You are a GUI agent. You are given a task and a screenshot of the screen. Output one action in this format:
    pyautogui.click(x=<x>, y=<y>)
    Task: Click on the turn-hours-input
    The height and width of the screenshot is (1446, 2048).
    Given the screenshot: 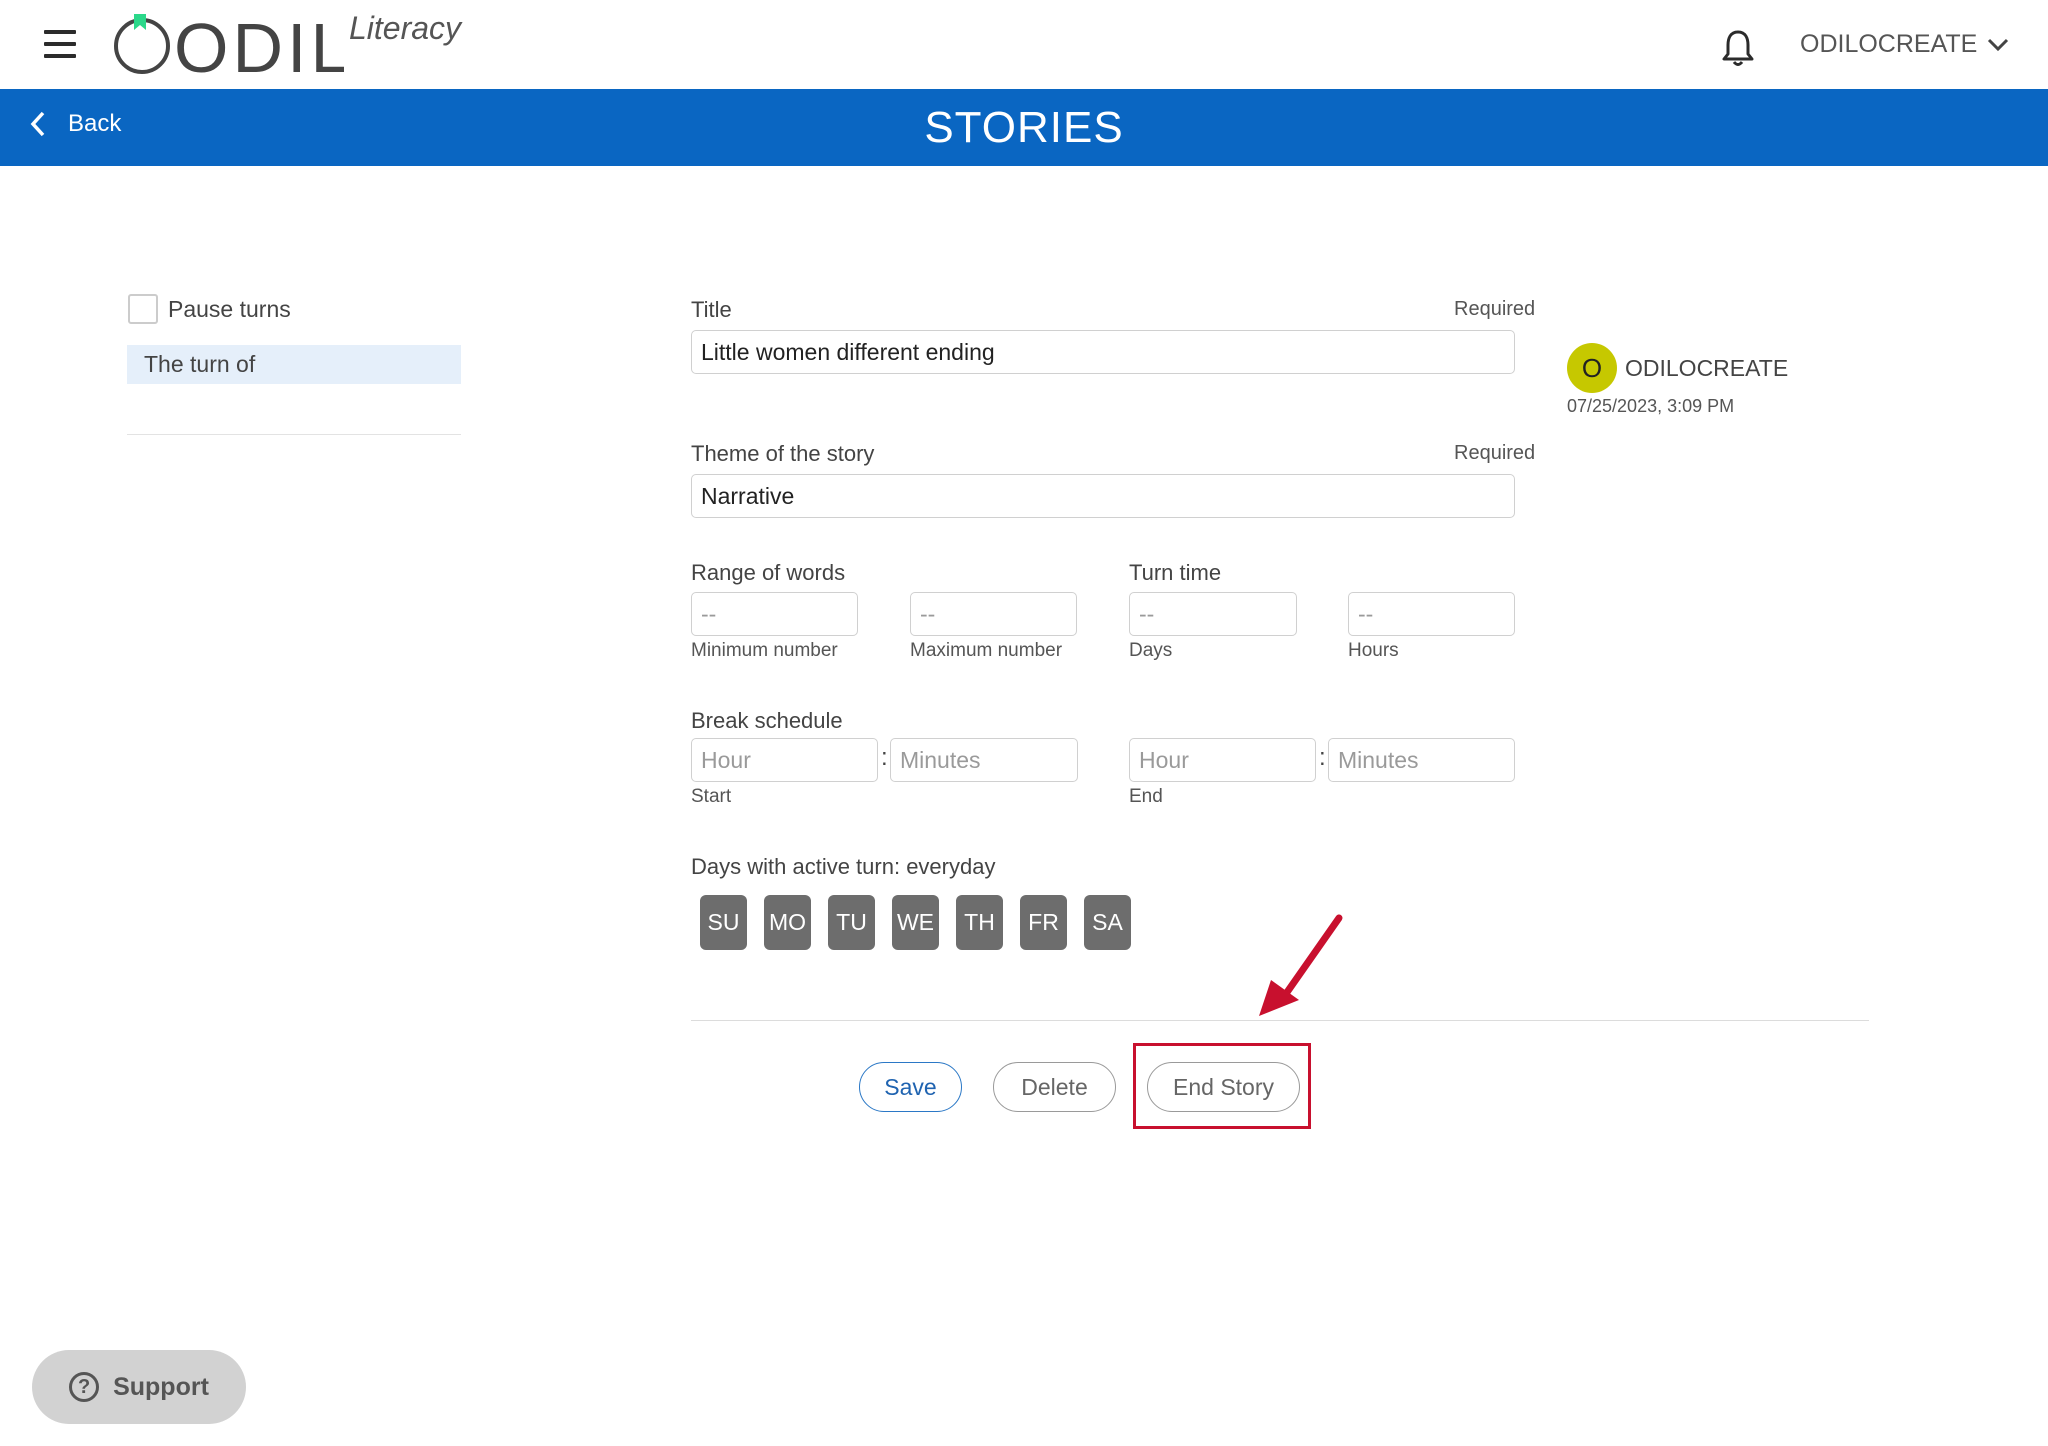 What is the action you would take?
    pyautogui.click(x=1431, y=614)
    